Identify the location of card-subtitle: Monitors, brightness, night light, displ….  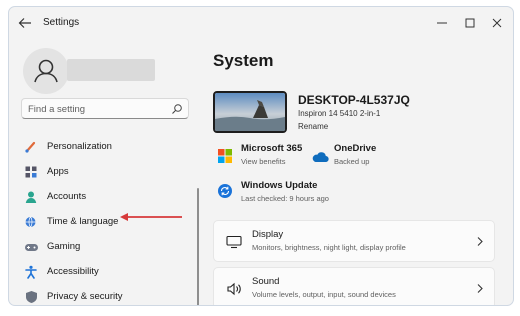
(329, 247).